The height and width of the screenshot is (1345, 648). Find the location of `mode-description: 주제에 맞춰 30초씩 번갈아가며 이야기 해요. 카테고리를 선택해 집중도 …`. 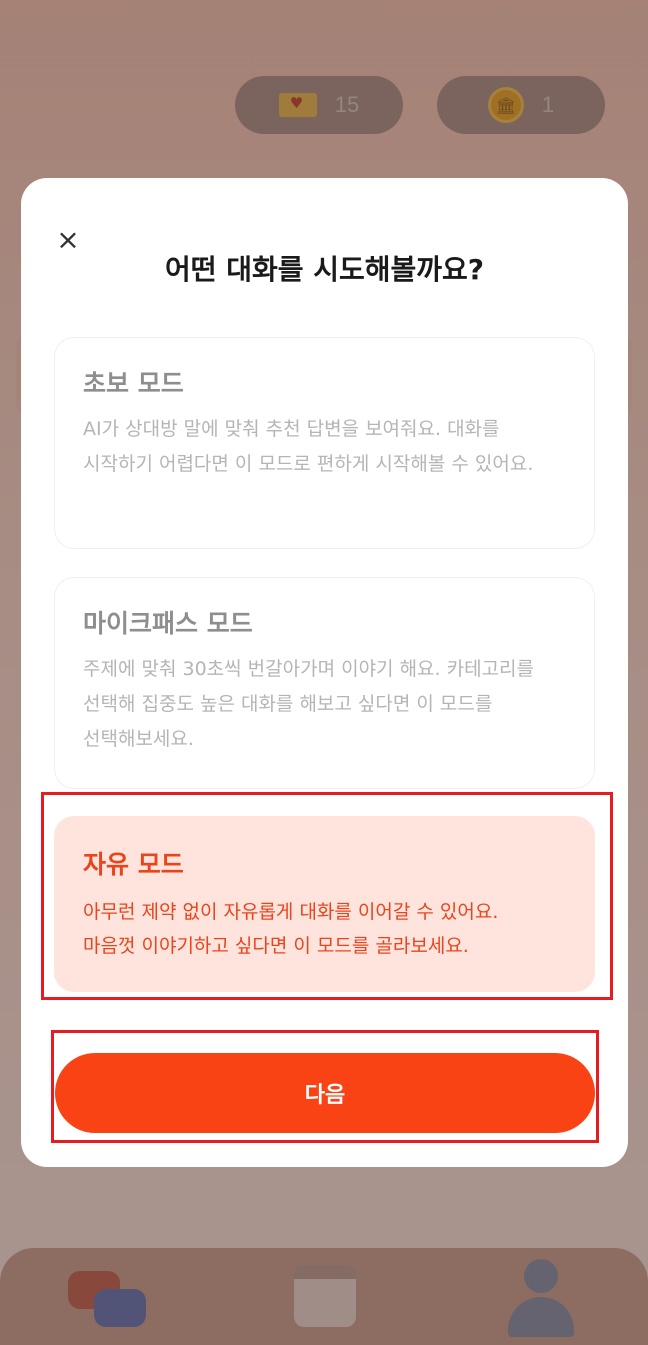

mode-description: 주제에 맞춰 30초씩 번갈아가며 이야기 해요. 카테고리를 선택해 집중도 … is located at coordinates (309, 704).